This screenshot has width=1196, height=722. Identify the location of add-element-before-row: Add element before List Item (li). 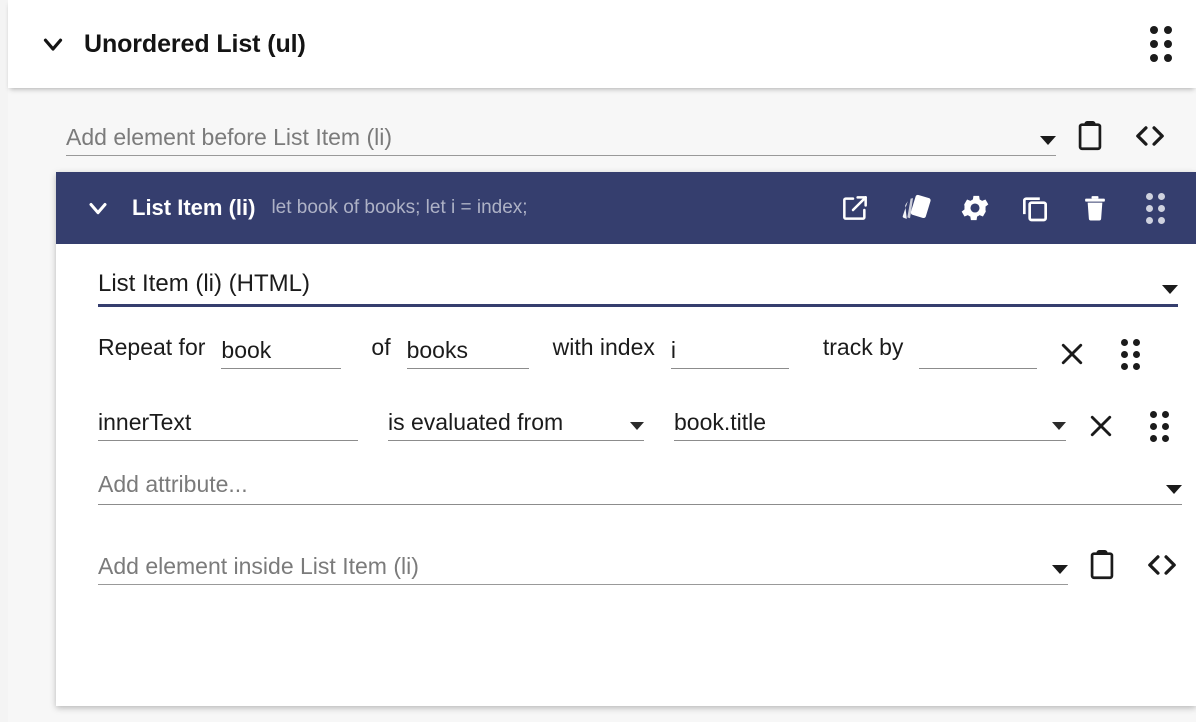
(602, 122).